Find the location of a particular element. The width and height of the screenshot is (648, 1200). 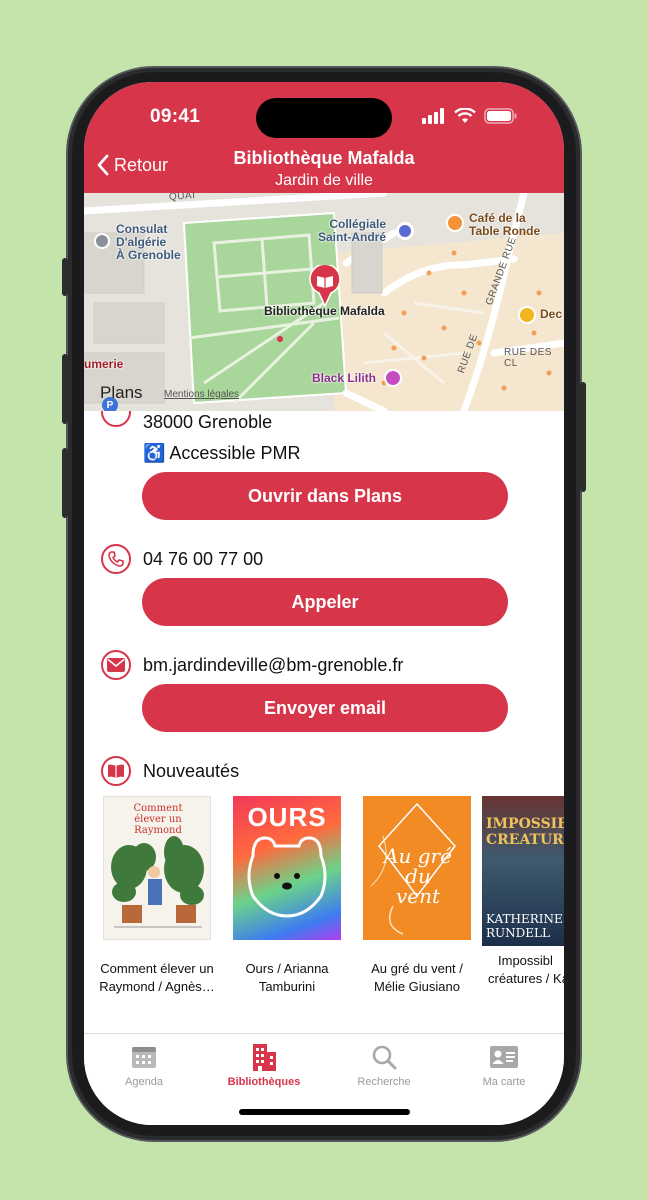

cover-title: Au gré du vent is located at coordinates (418, 876).